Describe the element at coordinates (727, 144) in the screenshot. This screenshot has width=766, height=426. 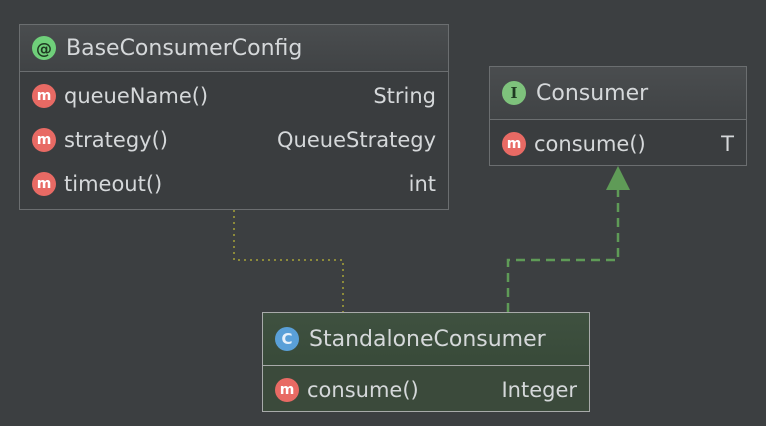
I see `member-type: T` at that location.